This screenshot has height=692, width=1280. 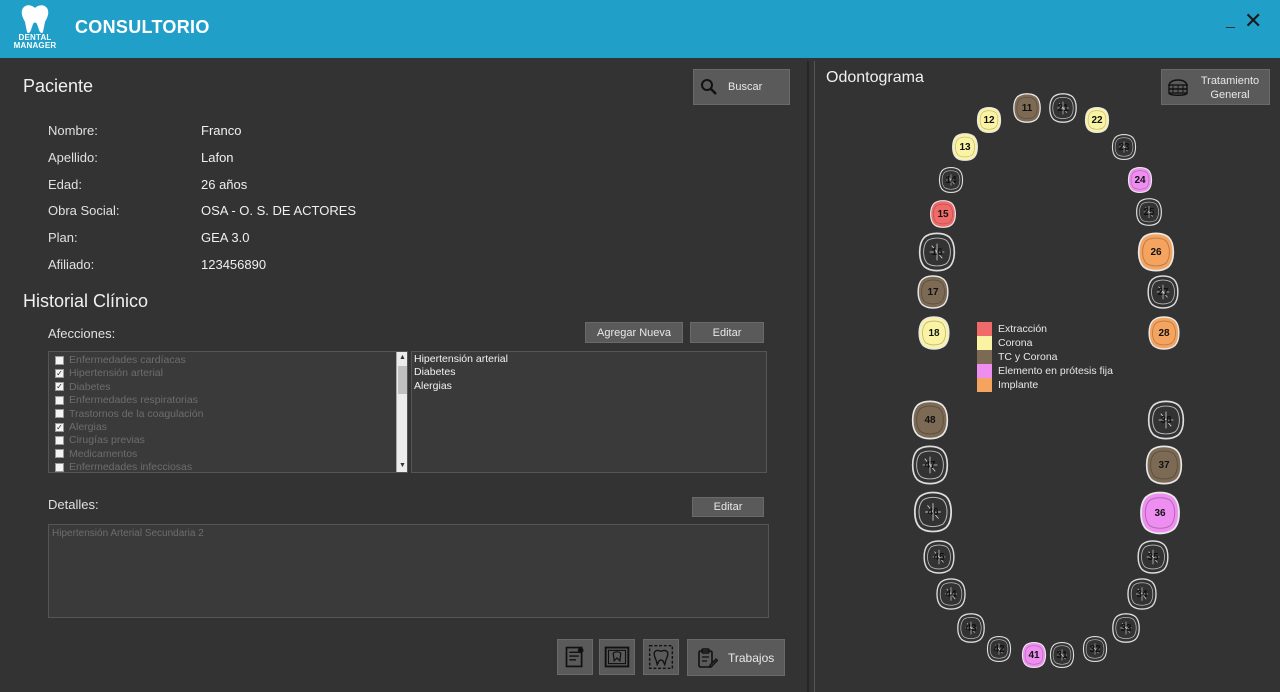 I want to click on apellido-value: Lafon, so click(x=217, y=157).